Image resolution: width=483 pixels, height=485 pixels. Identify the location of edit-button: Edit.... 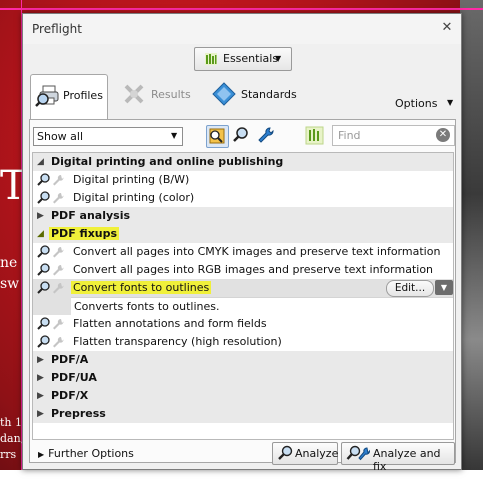
(410, 288).